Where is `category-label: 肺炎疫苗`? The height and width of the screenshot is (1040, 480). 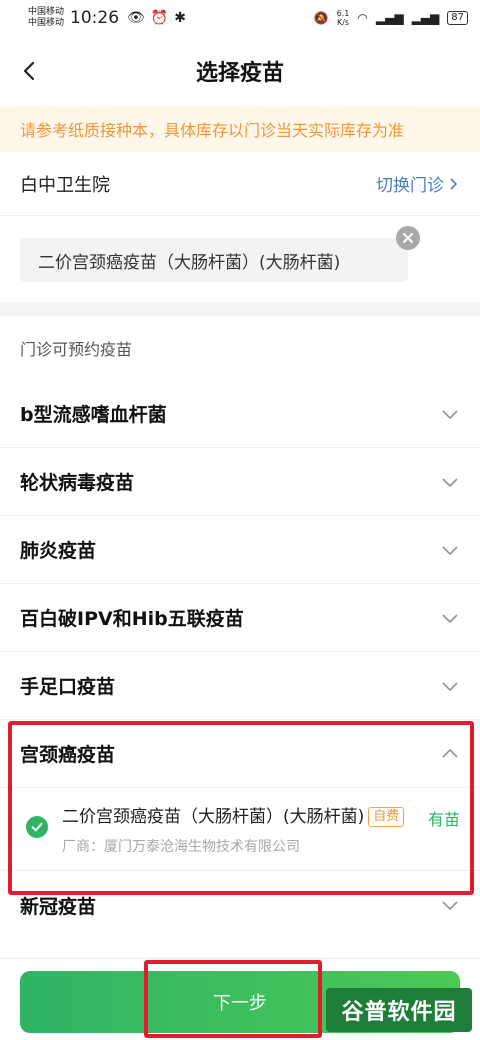 category-label: 肺炎疫苗 is located at coordinates (58, 551).